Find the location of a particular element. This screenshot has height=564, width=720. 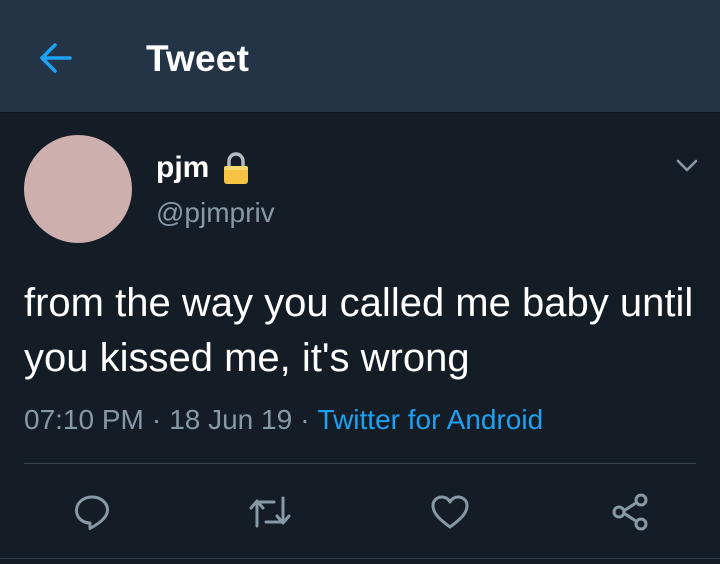

tweet-metadata: 07:10 PM · 18 Jun 19 · Twitter for Android is located at coordinates (283, 420).